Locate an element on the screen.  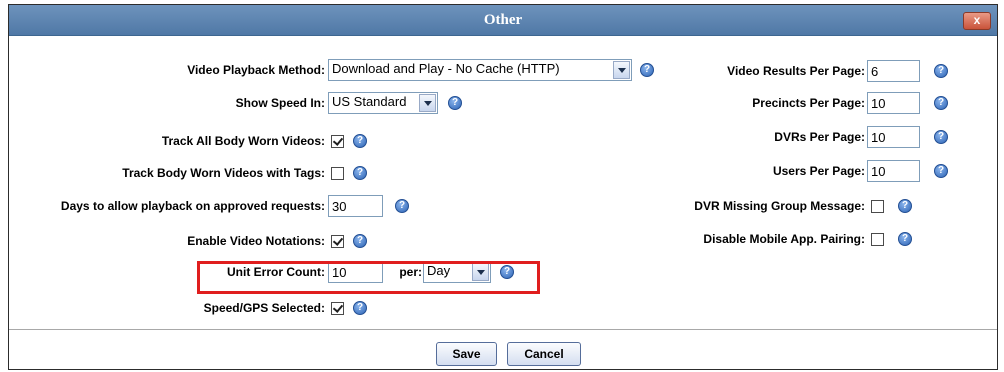
video-results-per-page-input is located at coordinates (893, 71).